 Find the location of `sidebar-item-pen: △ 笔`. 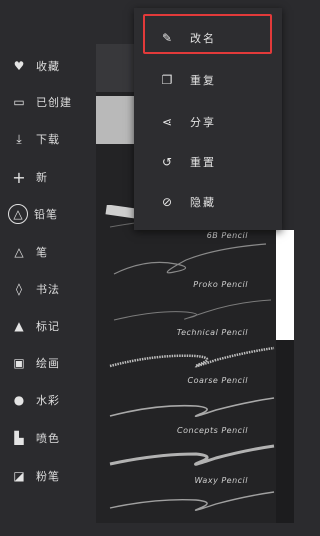

sidebar-item-pen: △ 笔 is located at coordinates (48, 252).